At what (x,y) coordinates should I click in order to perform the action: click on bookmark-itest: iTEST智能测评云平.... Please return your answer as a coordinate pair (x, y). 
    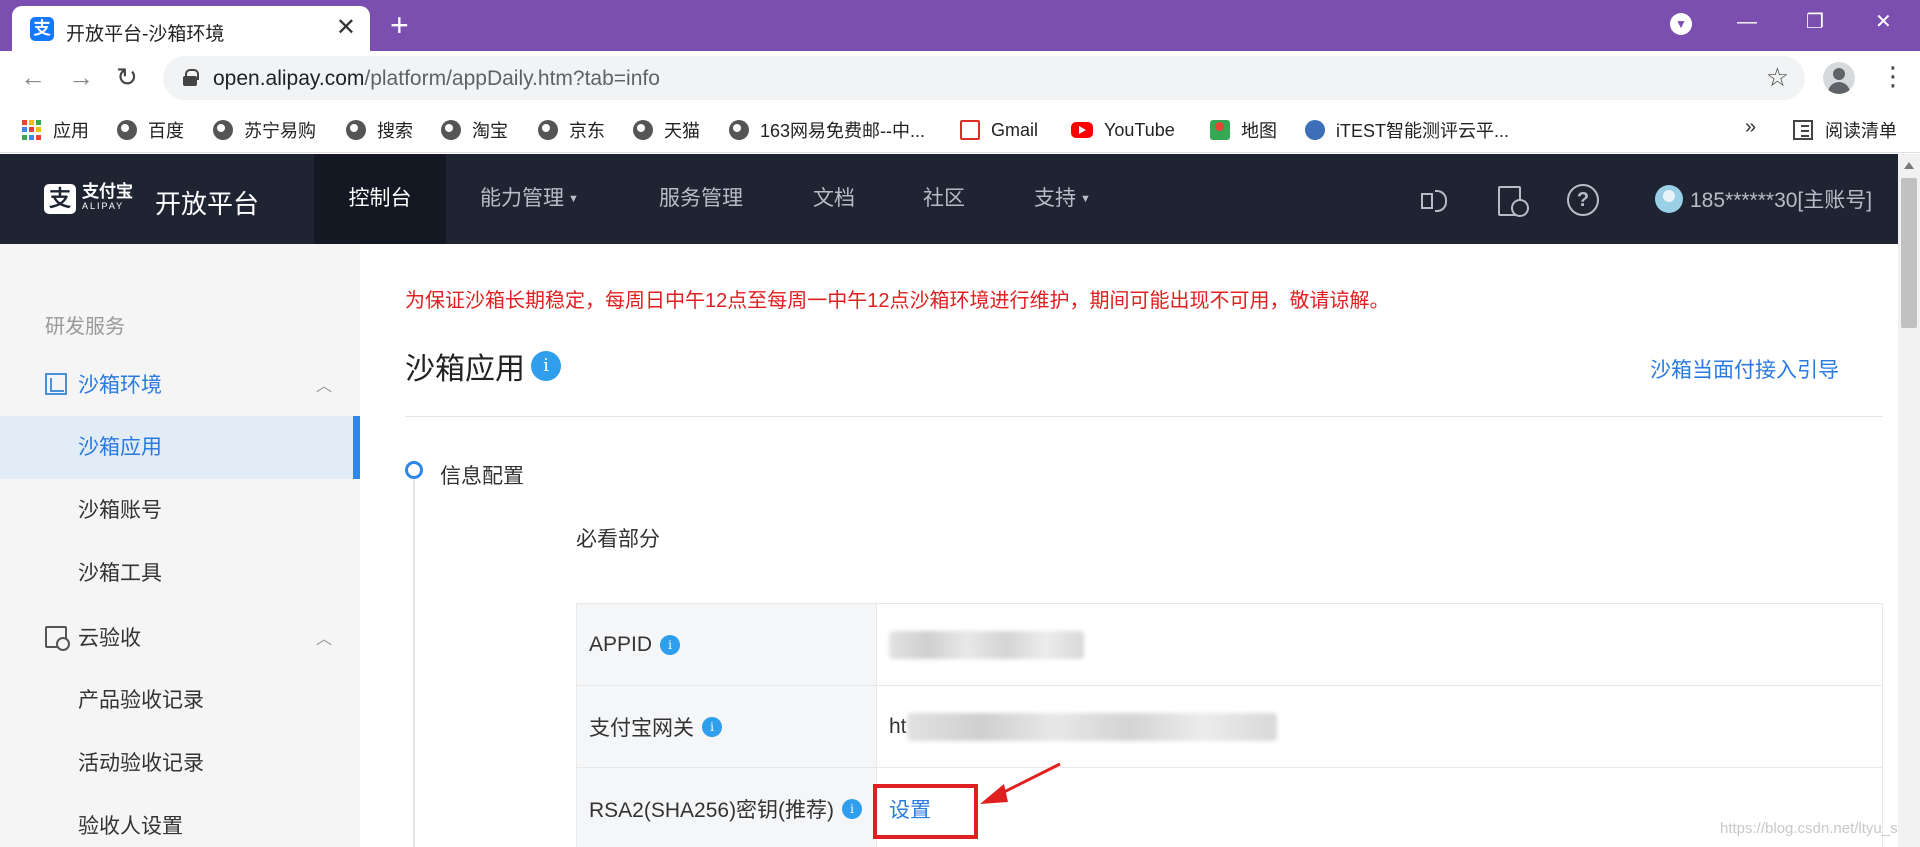
    Looking at the image, I should click on (1407, 130).